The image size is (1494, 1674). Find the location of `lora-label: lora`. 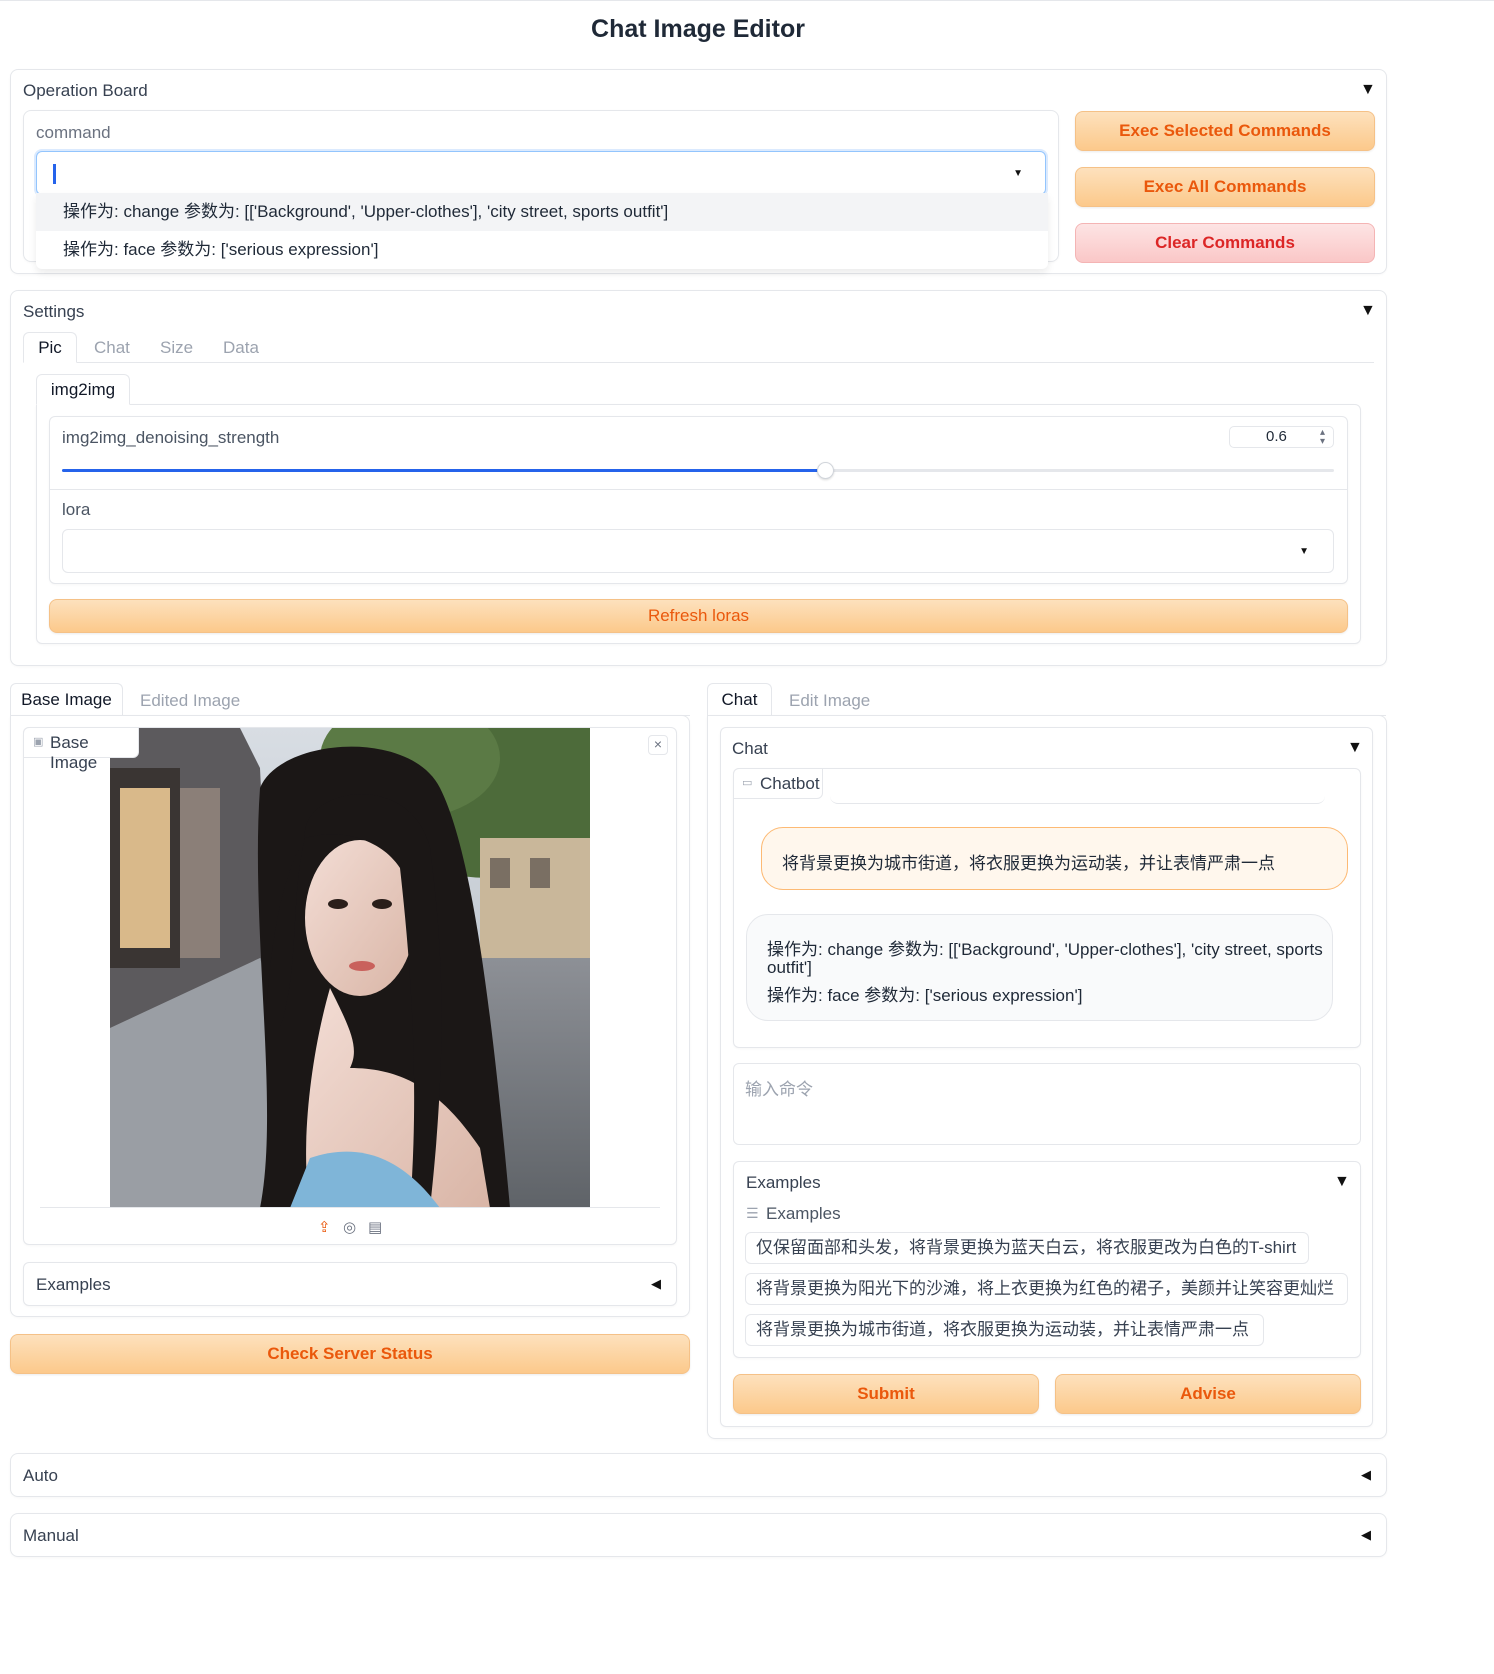

lora-label: lora is located at coordinates (76, 509).